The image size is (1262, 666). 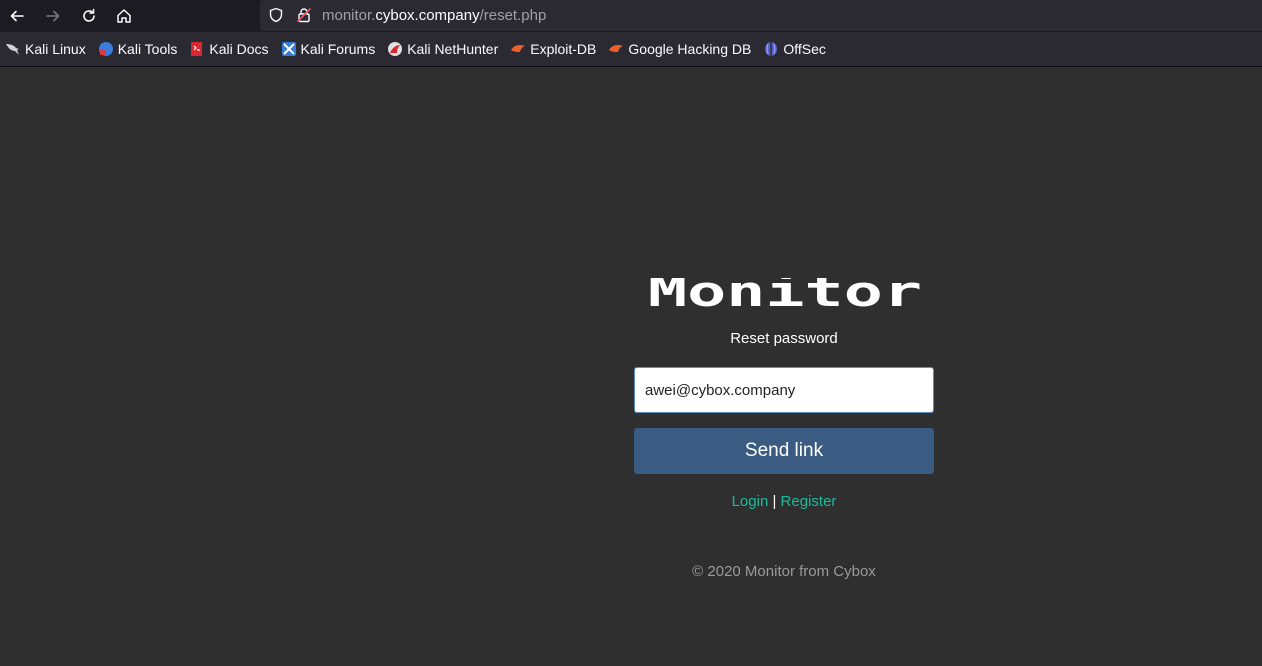 I want to click on bookmark-label: Google Hacking DB, so click(x=690, y=49).